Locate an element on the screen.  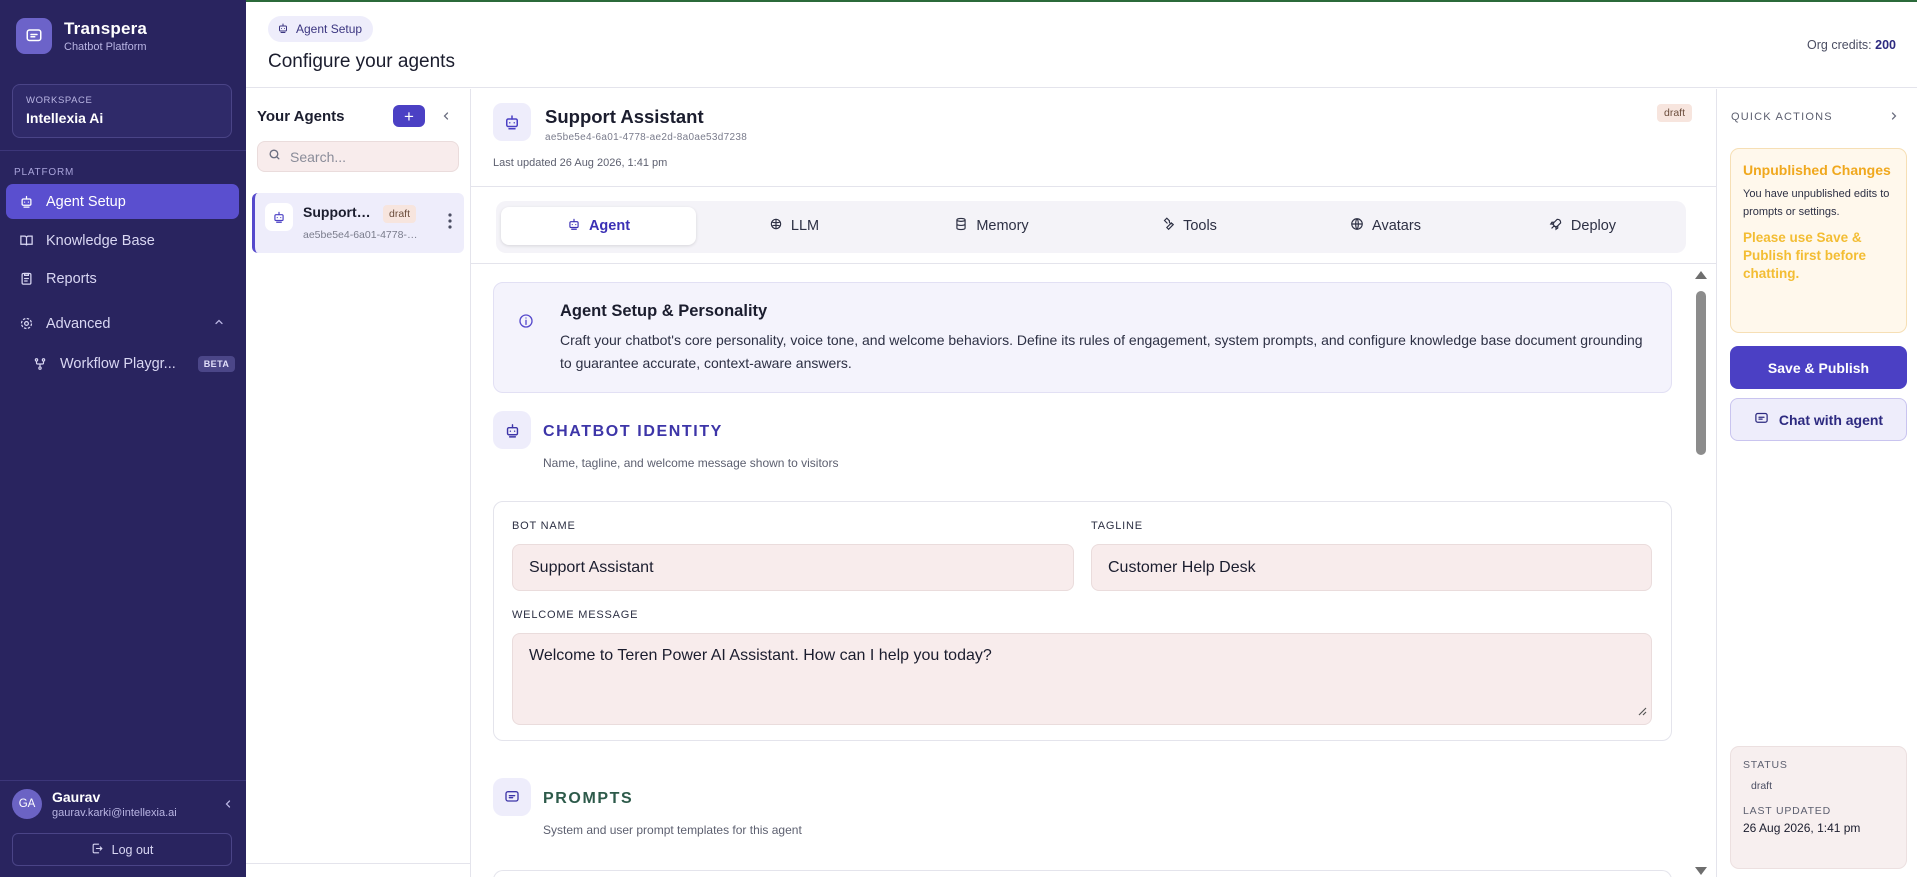
content-scrollbar is located at coordinates (1701, 572).